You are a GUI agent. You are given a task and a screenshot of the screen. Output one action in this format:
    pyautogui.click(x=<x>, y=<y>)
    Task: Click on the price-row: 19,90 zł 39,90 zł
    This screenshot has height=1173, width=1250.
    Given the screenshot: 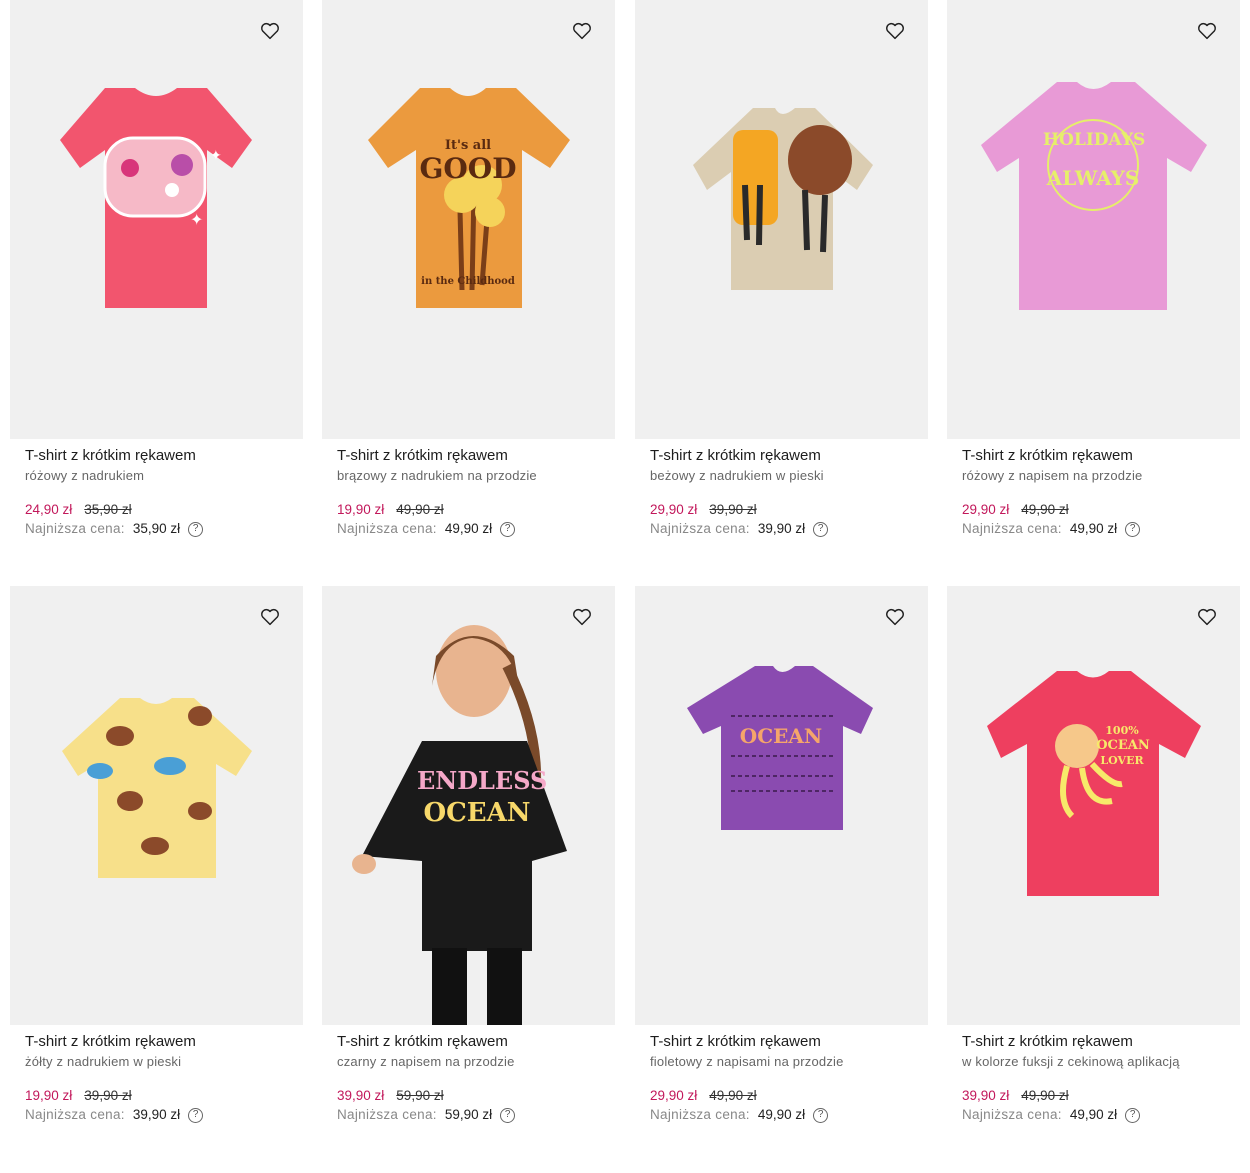 What is the action you would take?
    pyautogui.click(x=164, y=1096)
    